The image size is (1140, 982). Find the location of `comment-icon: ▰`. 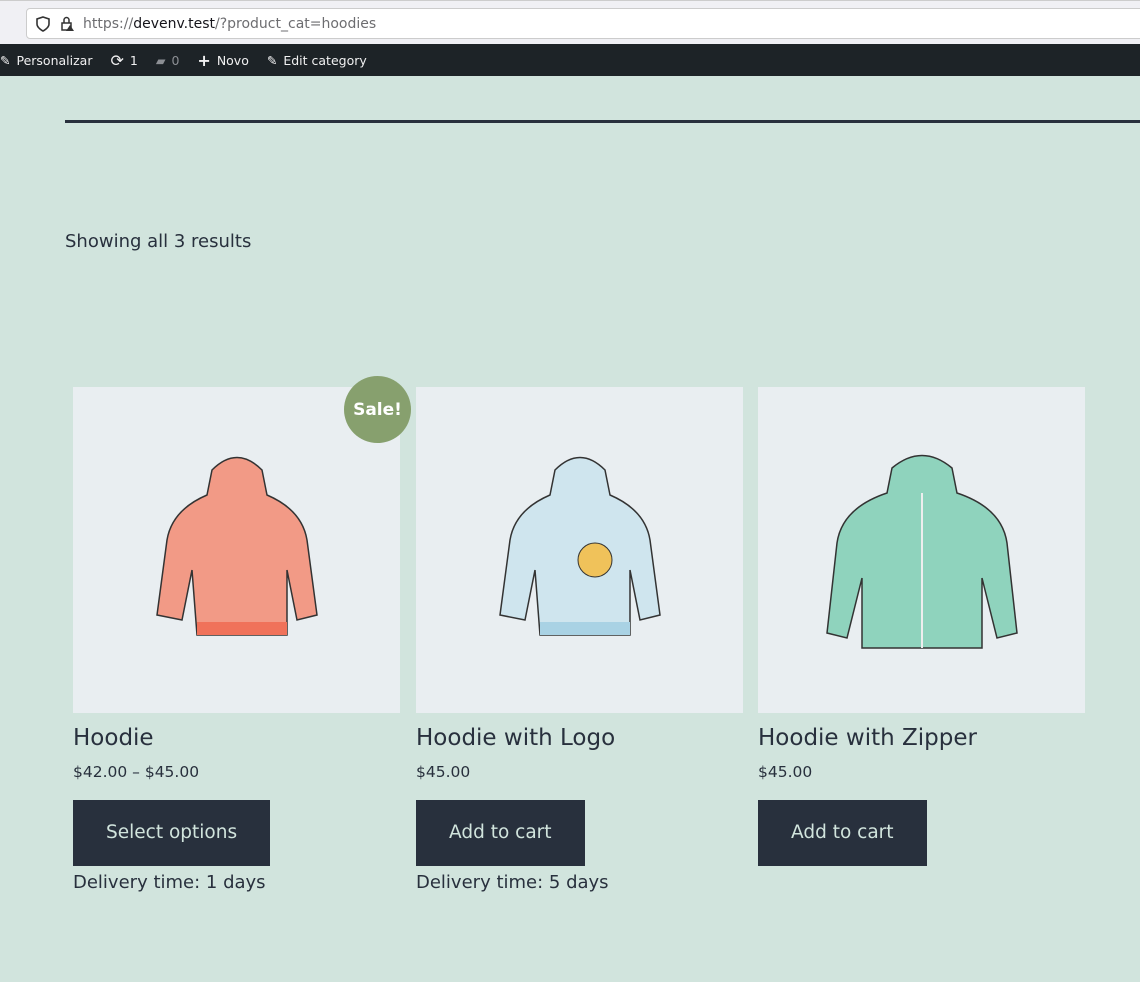

comment-icon: ▰ is located at coordinates (160, 60).